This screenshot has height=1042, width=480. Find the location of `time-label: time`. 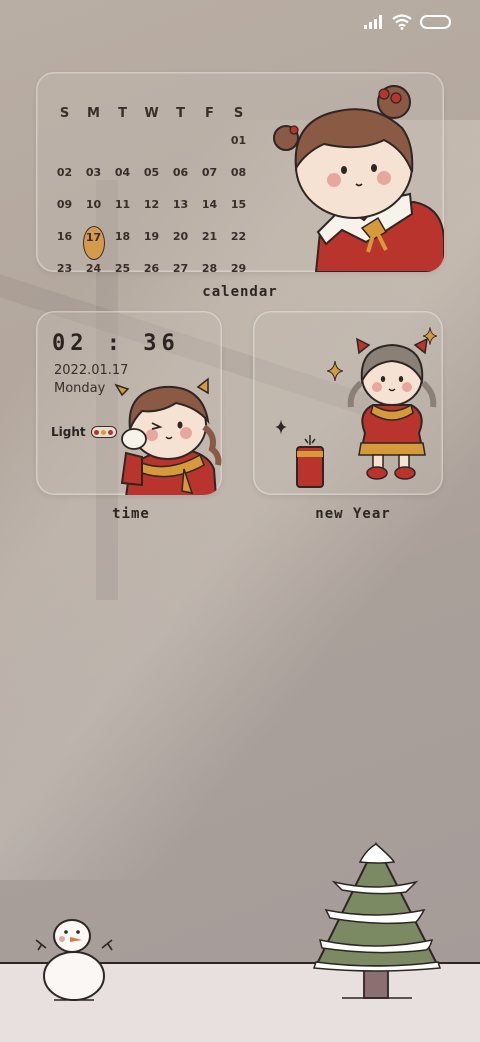

time-label: time is located at coordinates (131, 514).